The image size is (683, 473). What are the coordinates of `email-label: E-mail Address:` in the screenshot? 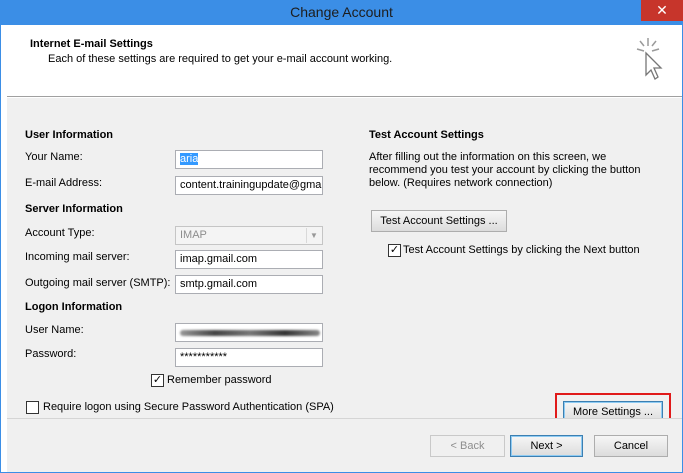 It's located at (64, 183).